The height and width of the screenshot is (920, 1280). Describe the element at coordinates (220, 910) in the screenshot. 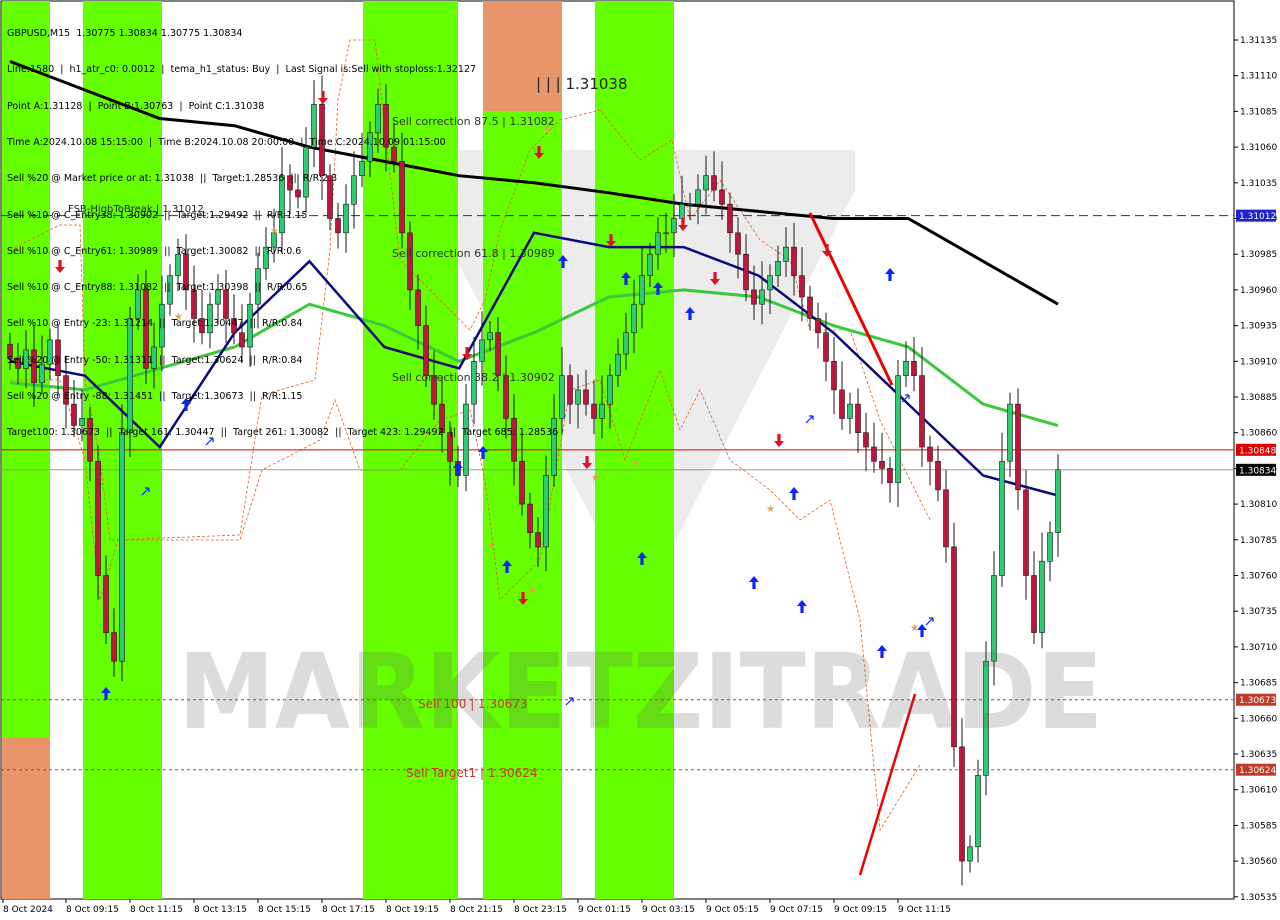

I see `time-tick-label: 8 Oct 13:15` at that location.